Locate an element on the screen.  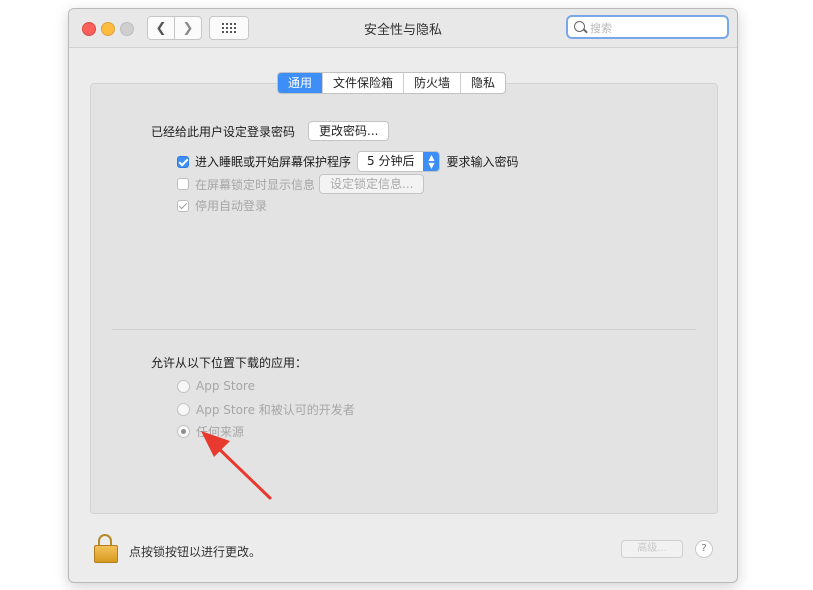
tab-bar: 通用 文件保险箱 防火墙 隐私 is located at coordinates (392, 83).